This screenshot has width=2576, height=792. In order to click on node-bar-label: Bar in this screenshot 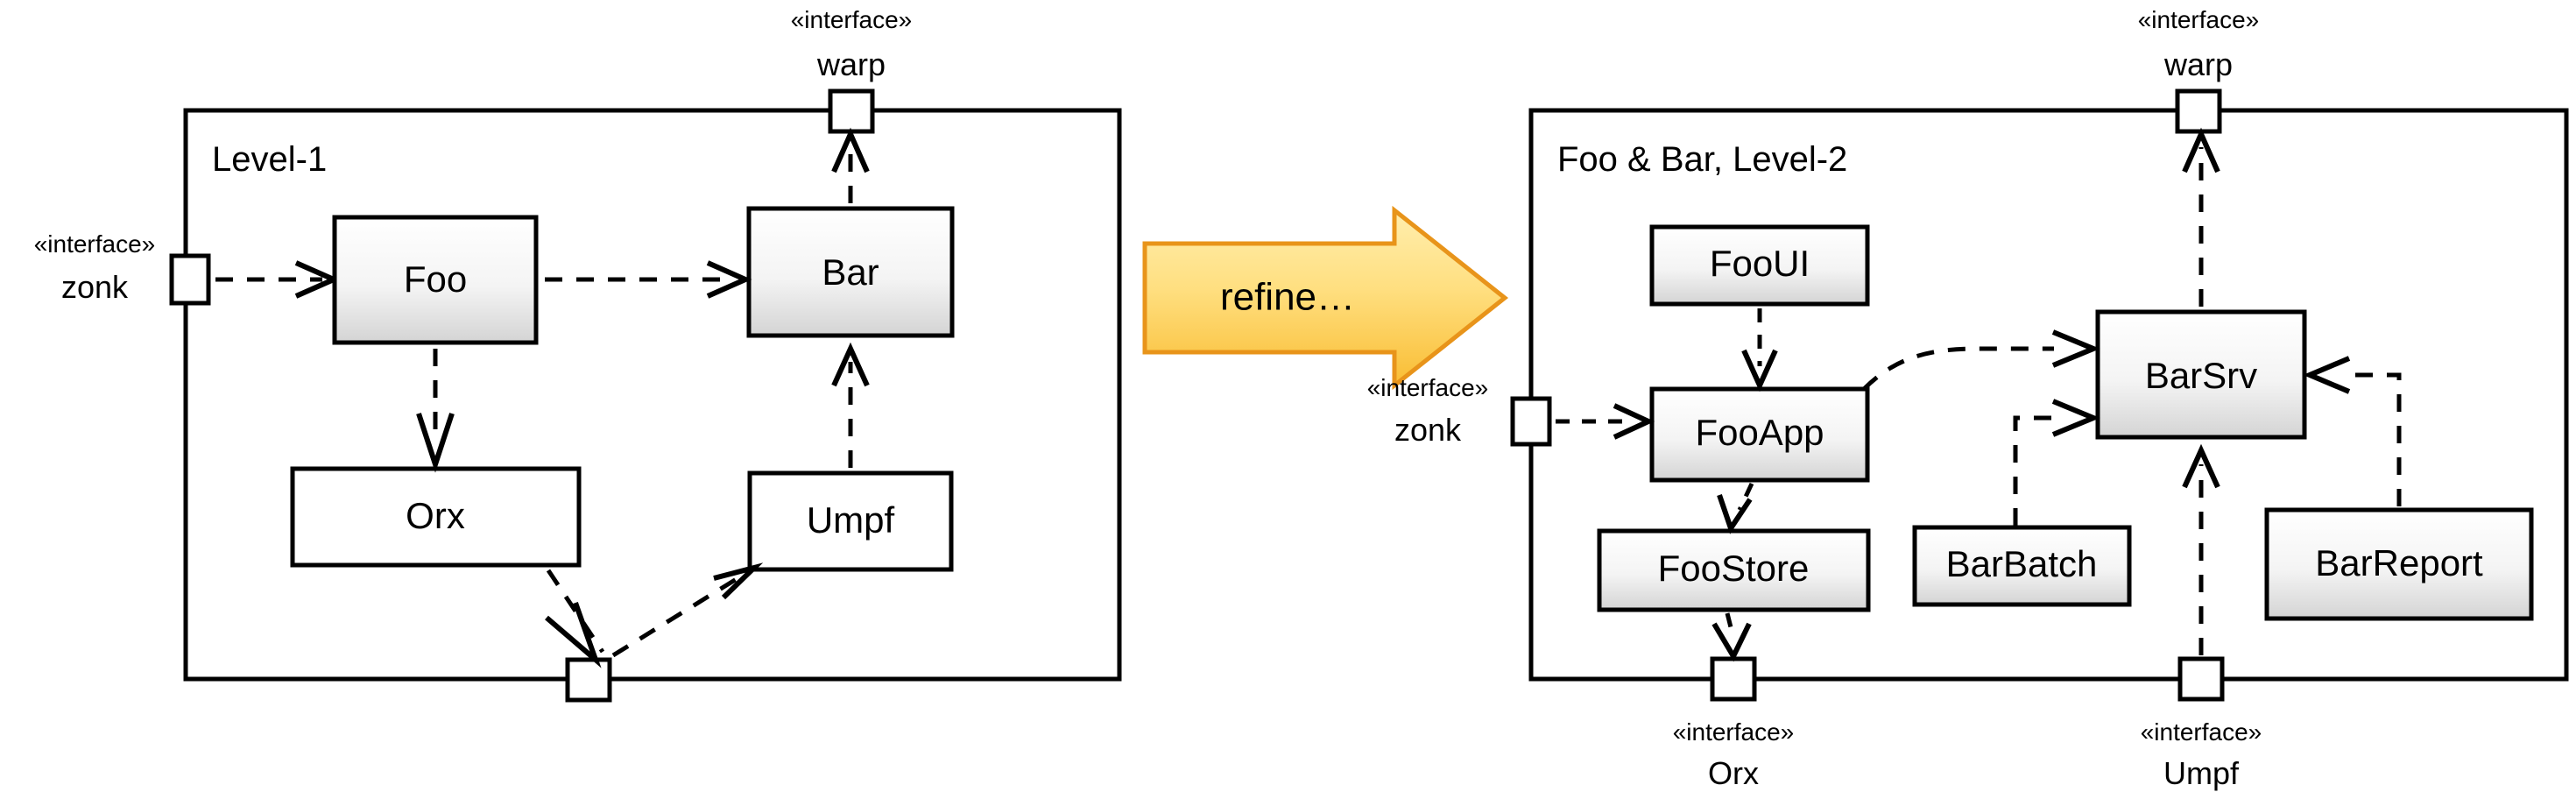, I will do `click(850, 272)`.